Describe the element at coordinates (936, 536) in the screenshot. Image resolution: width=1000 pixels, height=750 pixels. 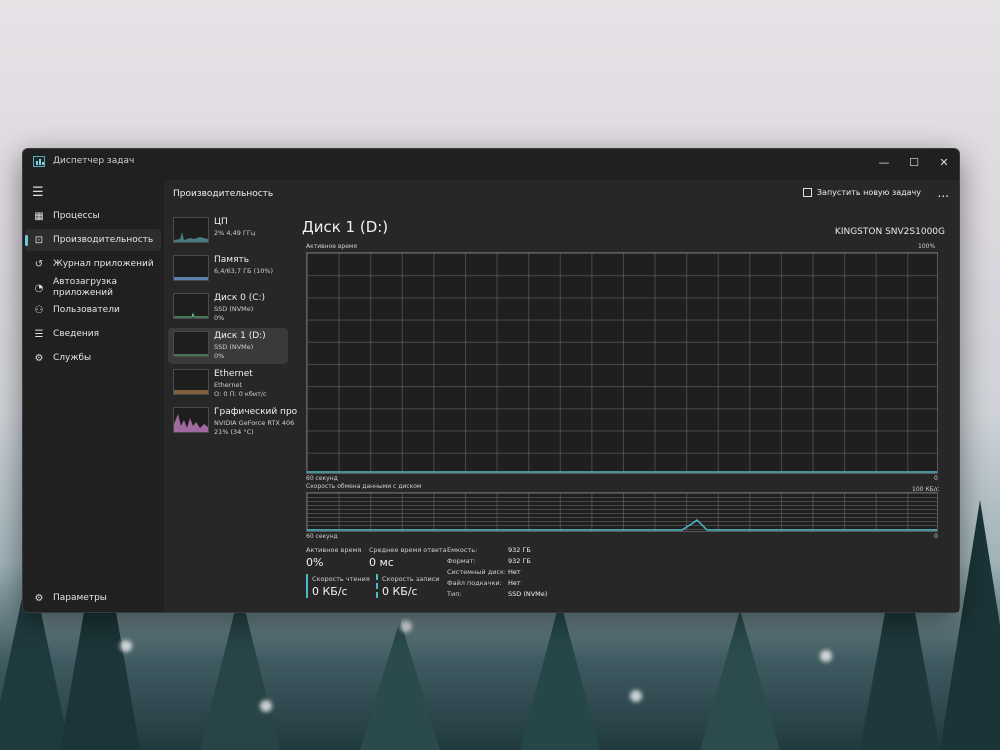
I see `graph2-min: 0` at that location.